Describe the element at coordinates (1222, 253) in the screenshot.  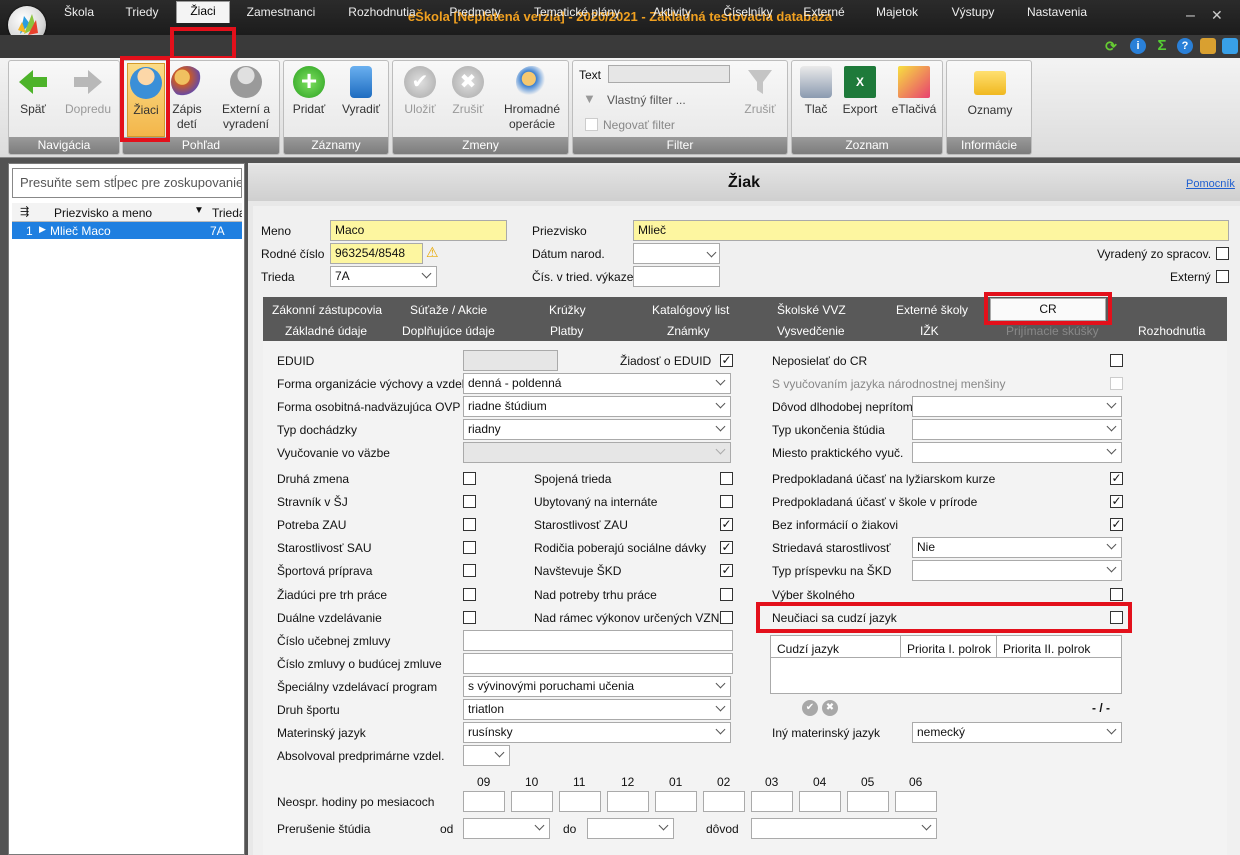
I see `excluded-checkbox` at that location.